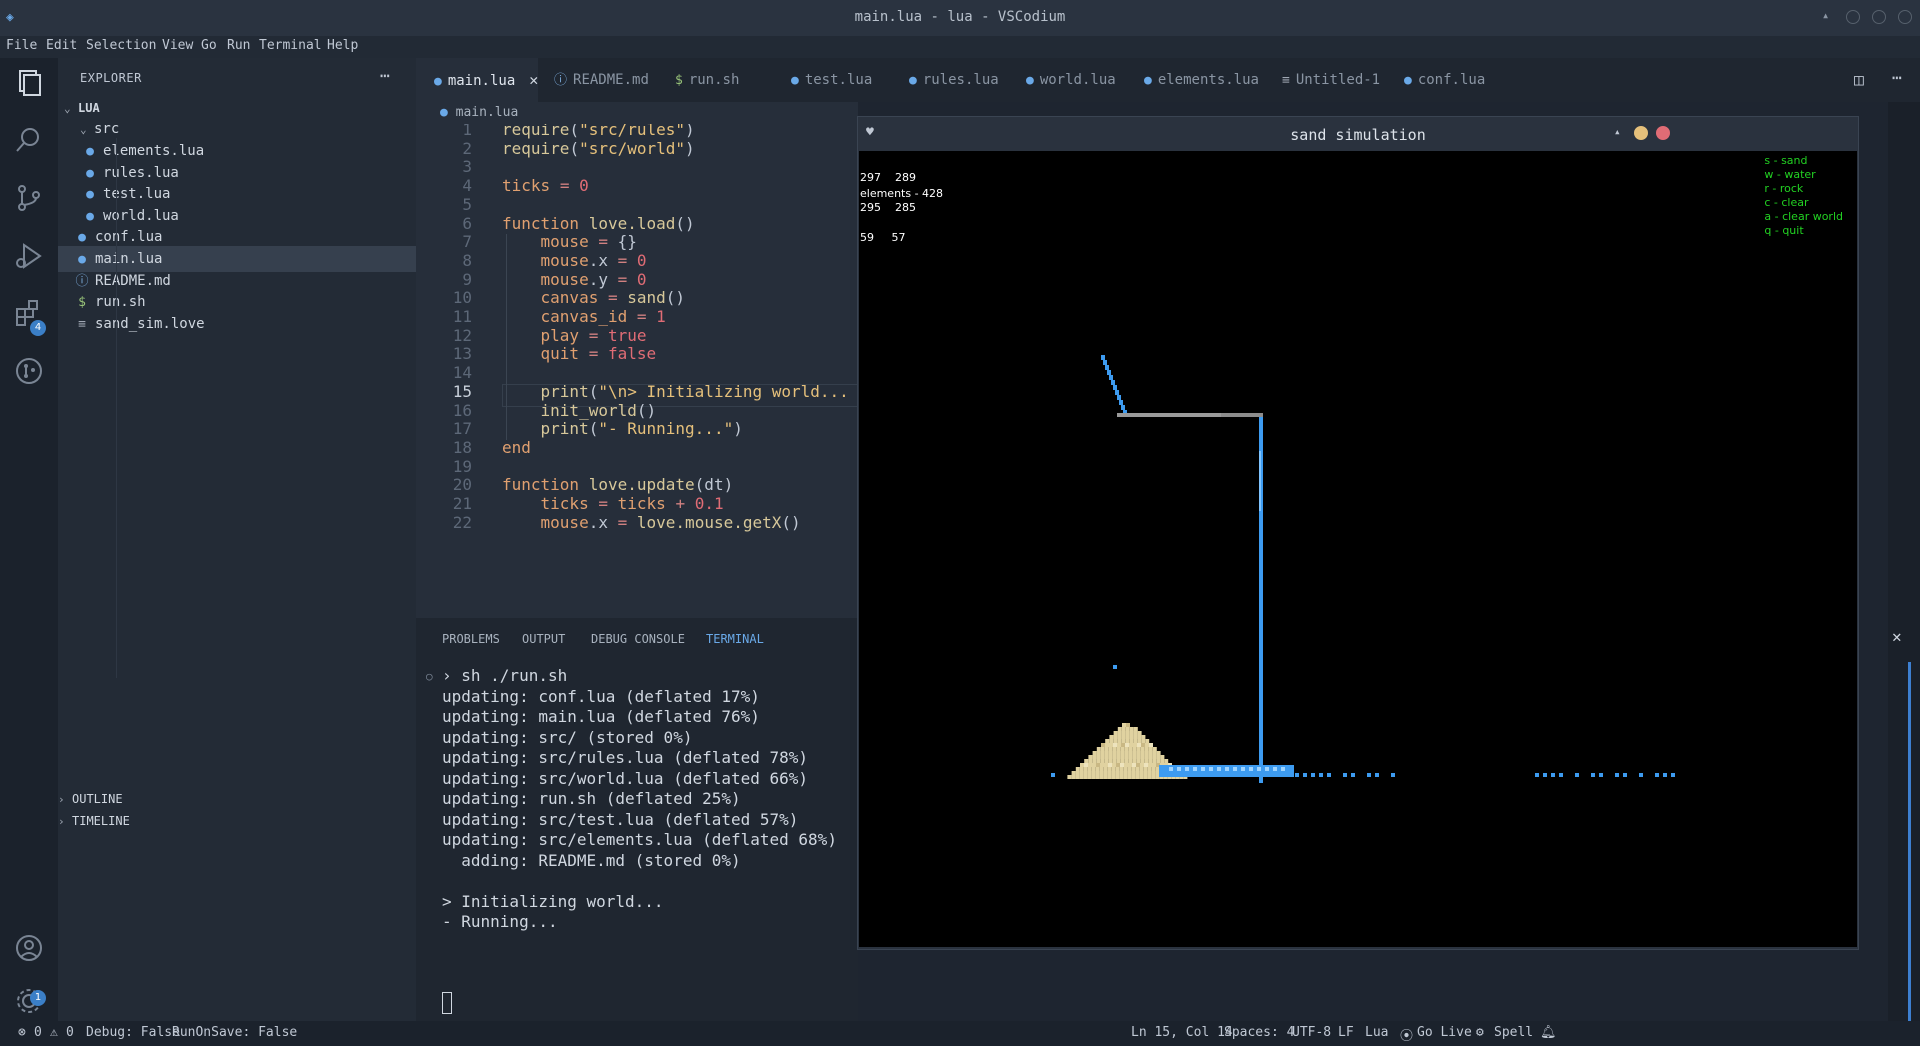 Image resolution: width=1920 pixels, height=1046 pixels. I want to click on search-icon, so click(29, 140).